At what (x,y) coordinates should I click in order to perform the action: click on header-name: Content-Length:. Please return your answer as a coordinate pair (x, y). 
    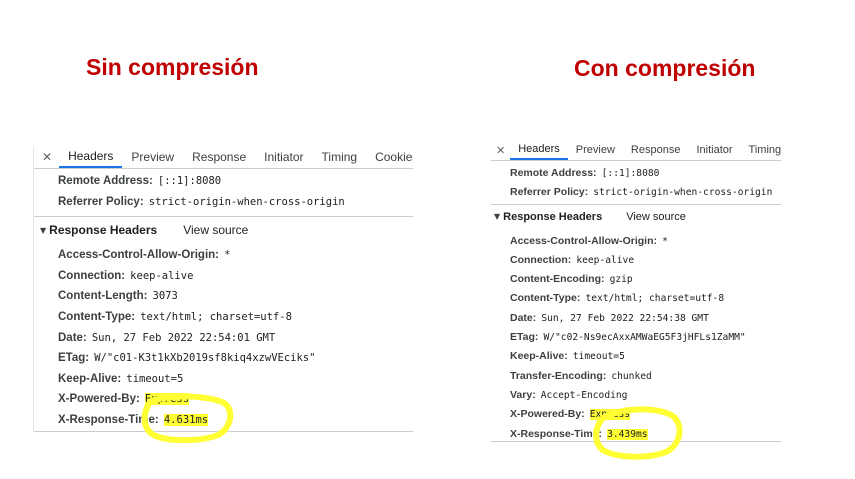
    Looking at the image, I should click on (103, 296).